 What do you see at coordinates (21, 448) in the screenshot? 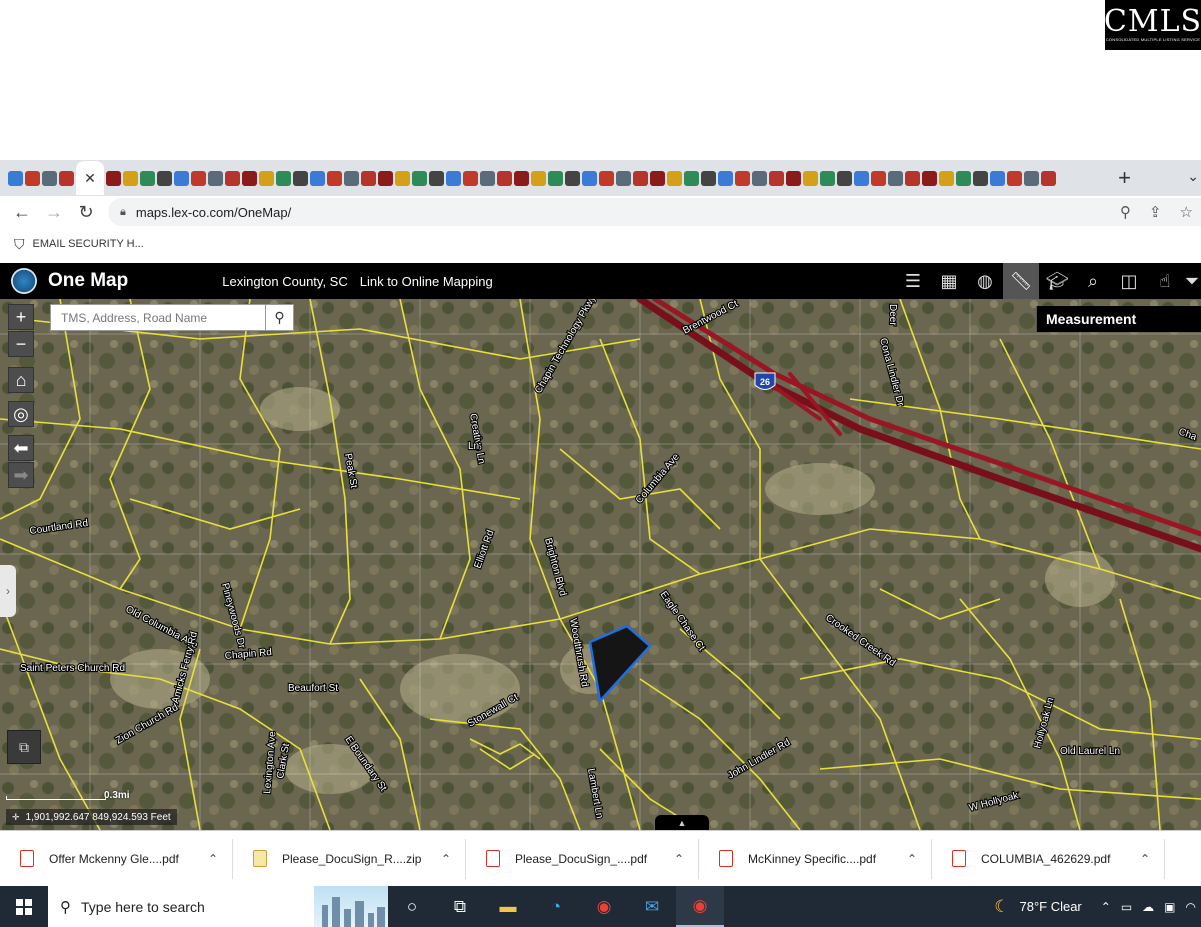
I see `previous-extent-icon: ⬅` at bounding box center [21, 448].